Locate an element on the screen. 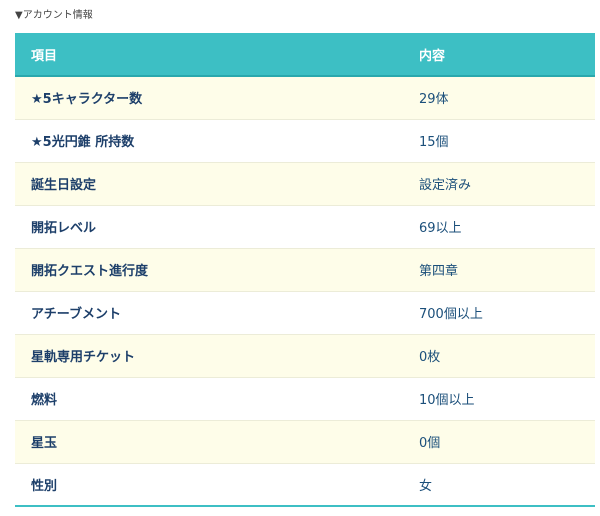  row-item-value: 設定済み is located at coordinates (499, 184).